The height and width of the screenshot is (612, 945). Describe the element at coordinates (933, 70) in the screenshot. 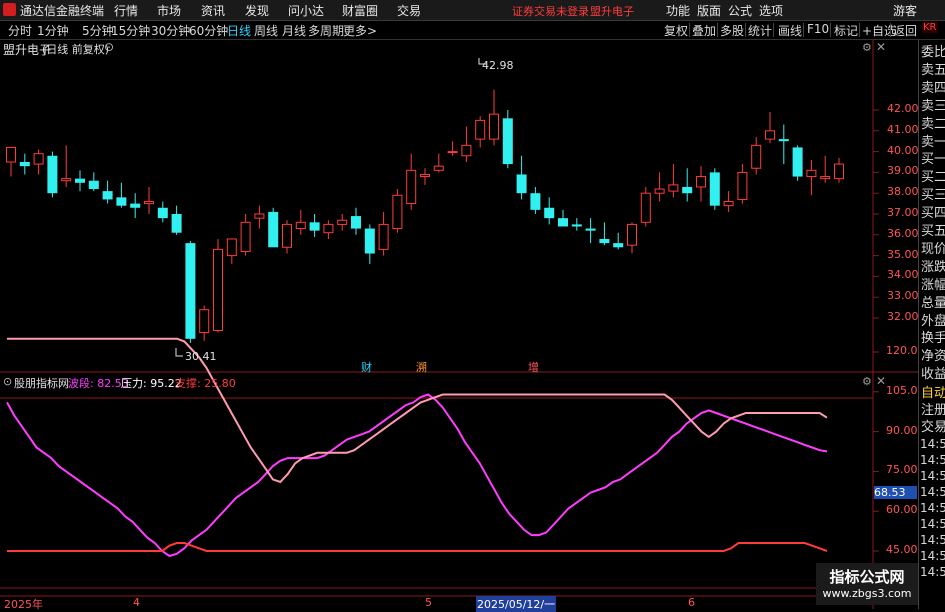

I see `sidebar-item: 卖五` at that location.